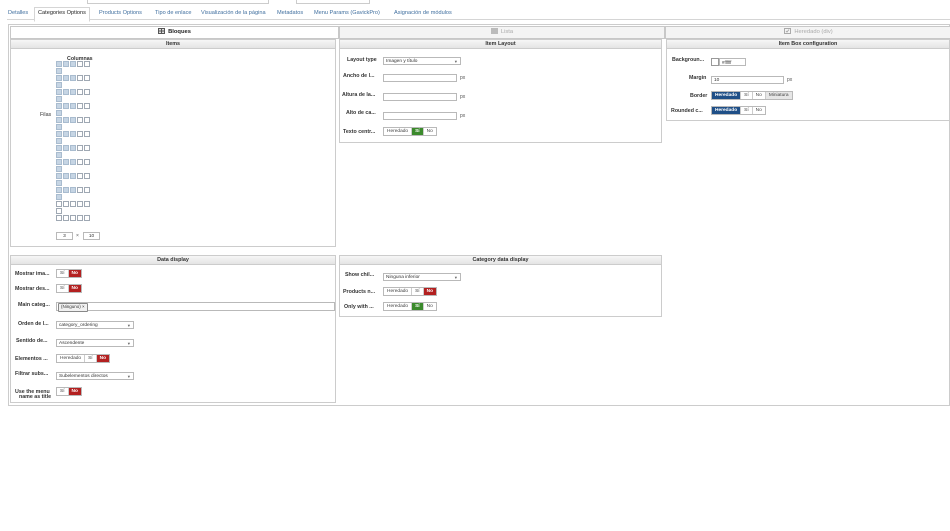  What do you see at coordinates (420, 78) in the screenshot?
I see `ancho-input` at bounding box center [420, 78].